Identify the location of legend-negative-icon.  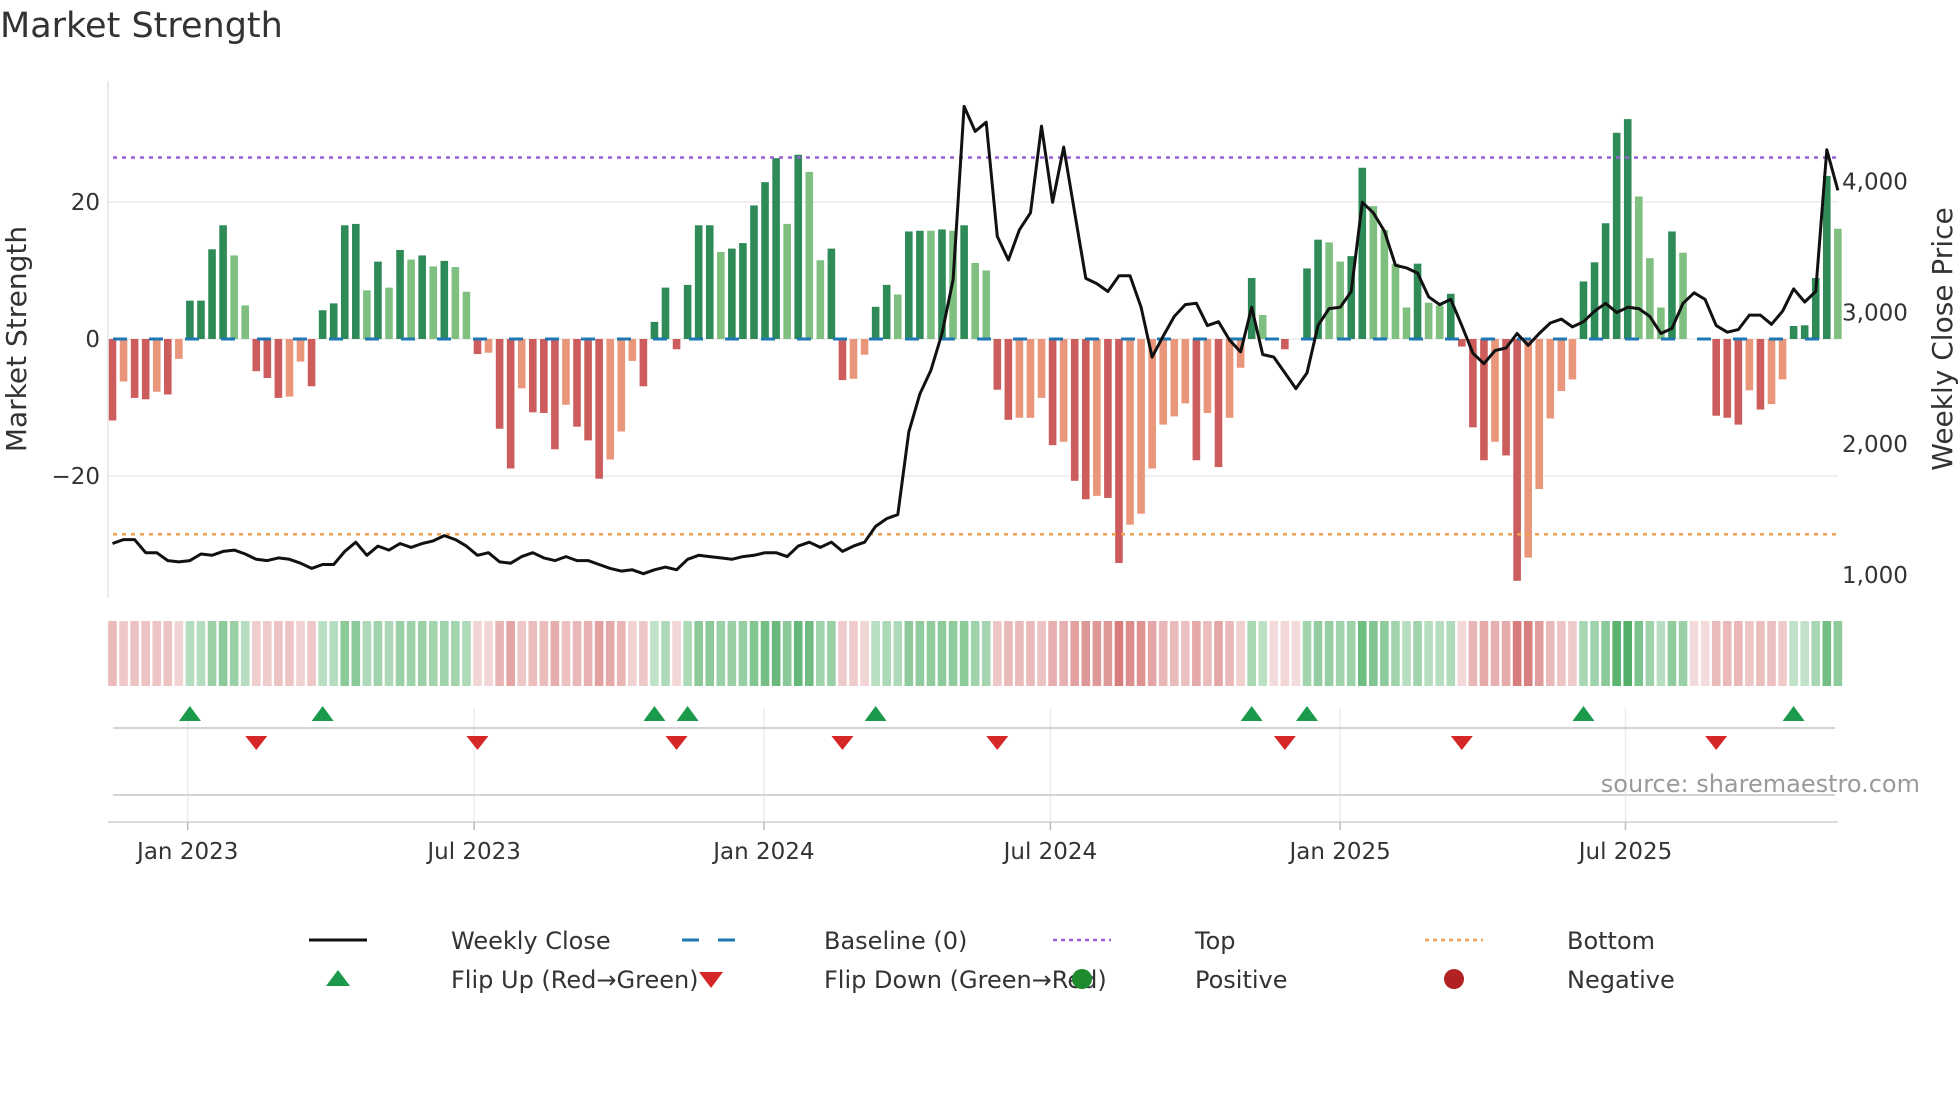
(1454, 979).